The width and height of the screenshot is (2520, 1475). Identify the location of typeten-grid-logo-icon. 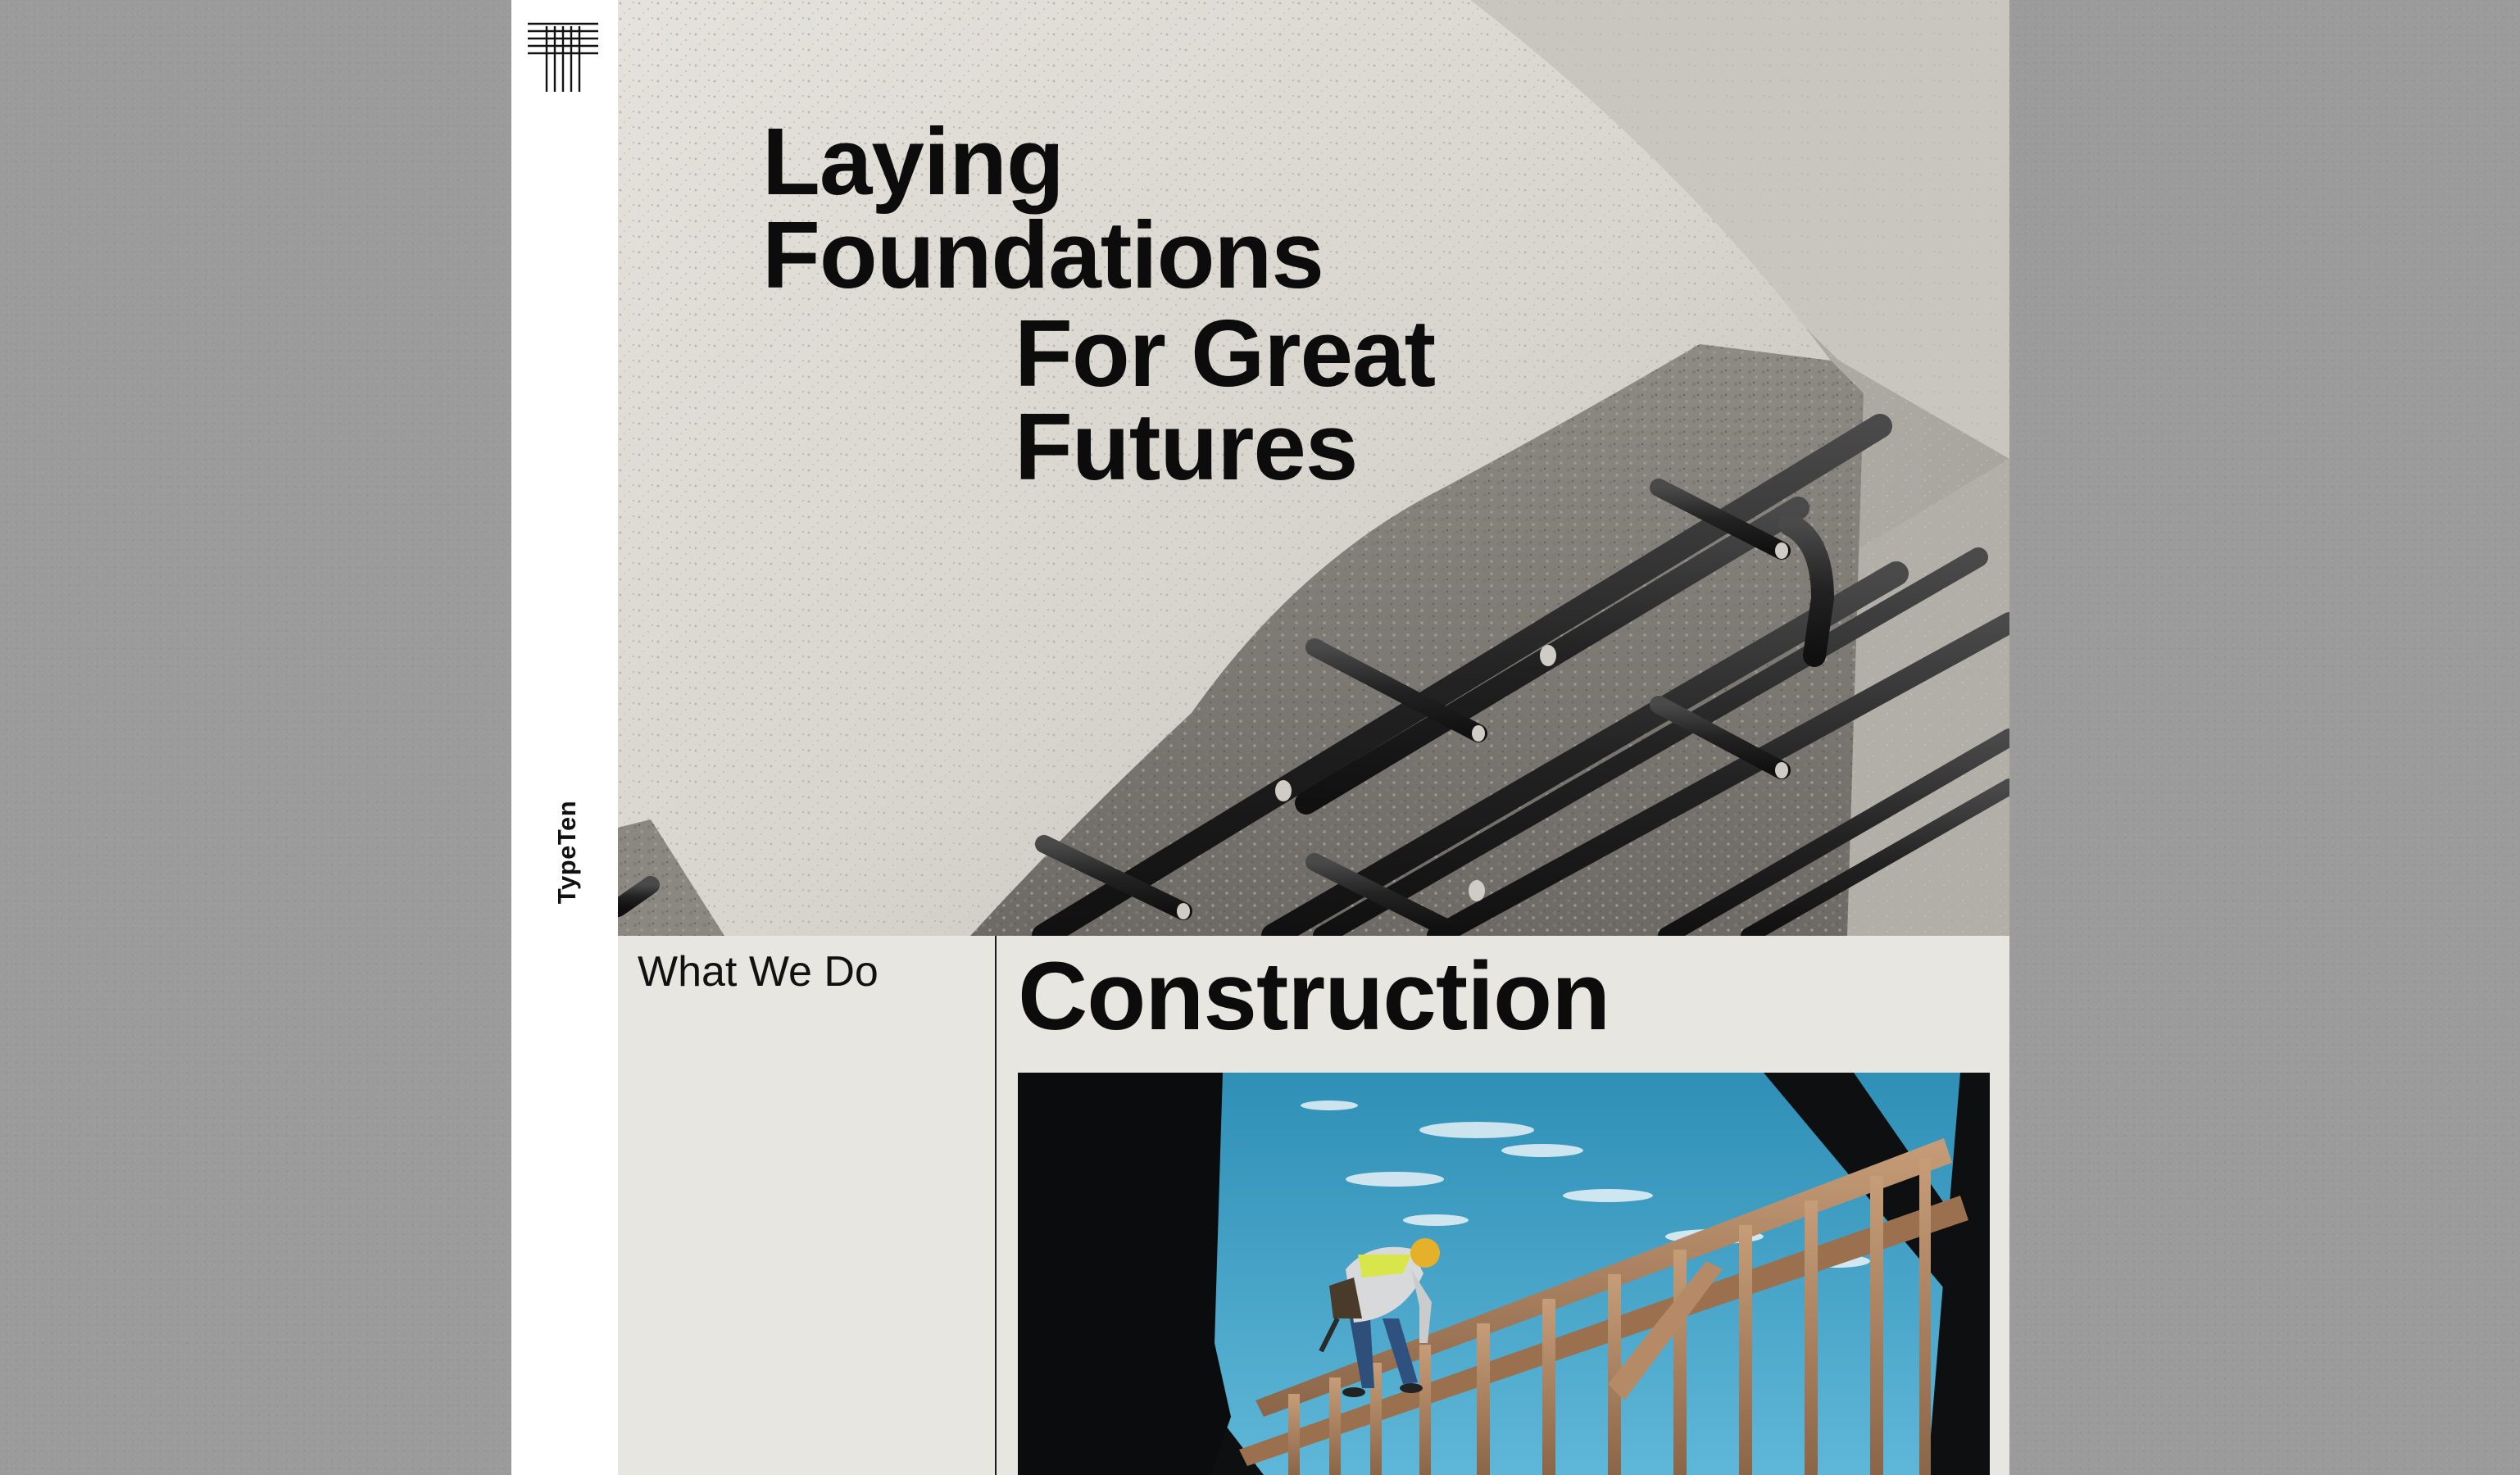
(563, 57).